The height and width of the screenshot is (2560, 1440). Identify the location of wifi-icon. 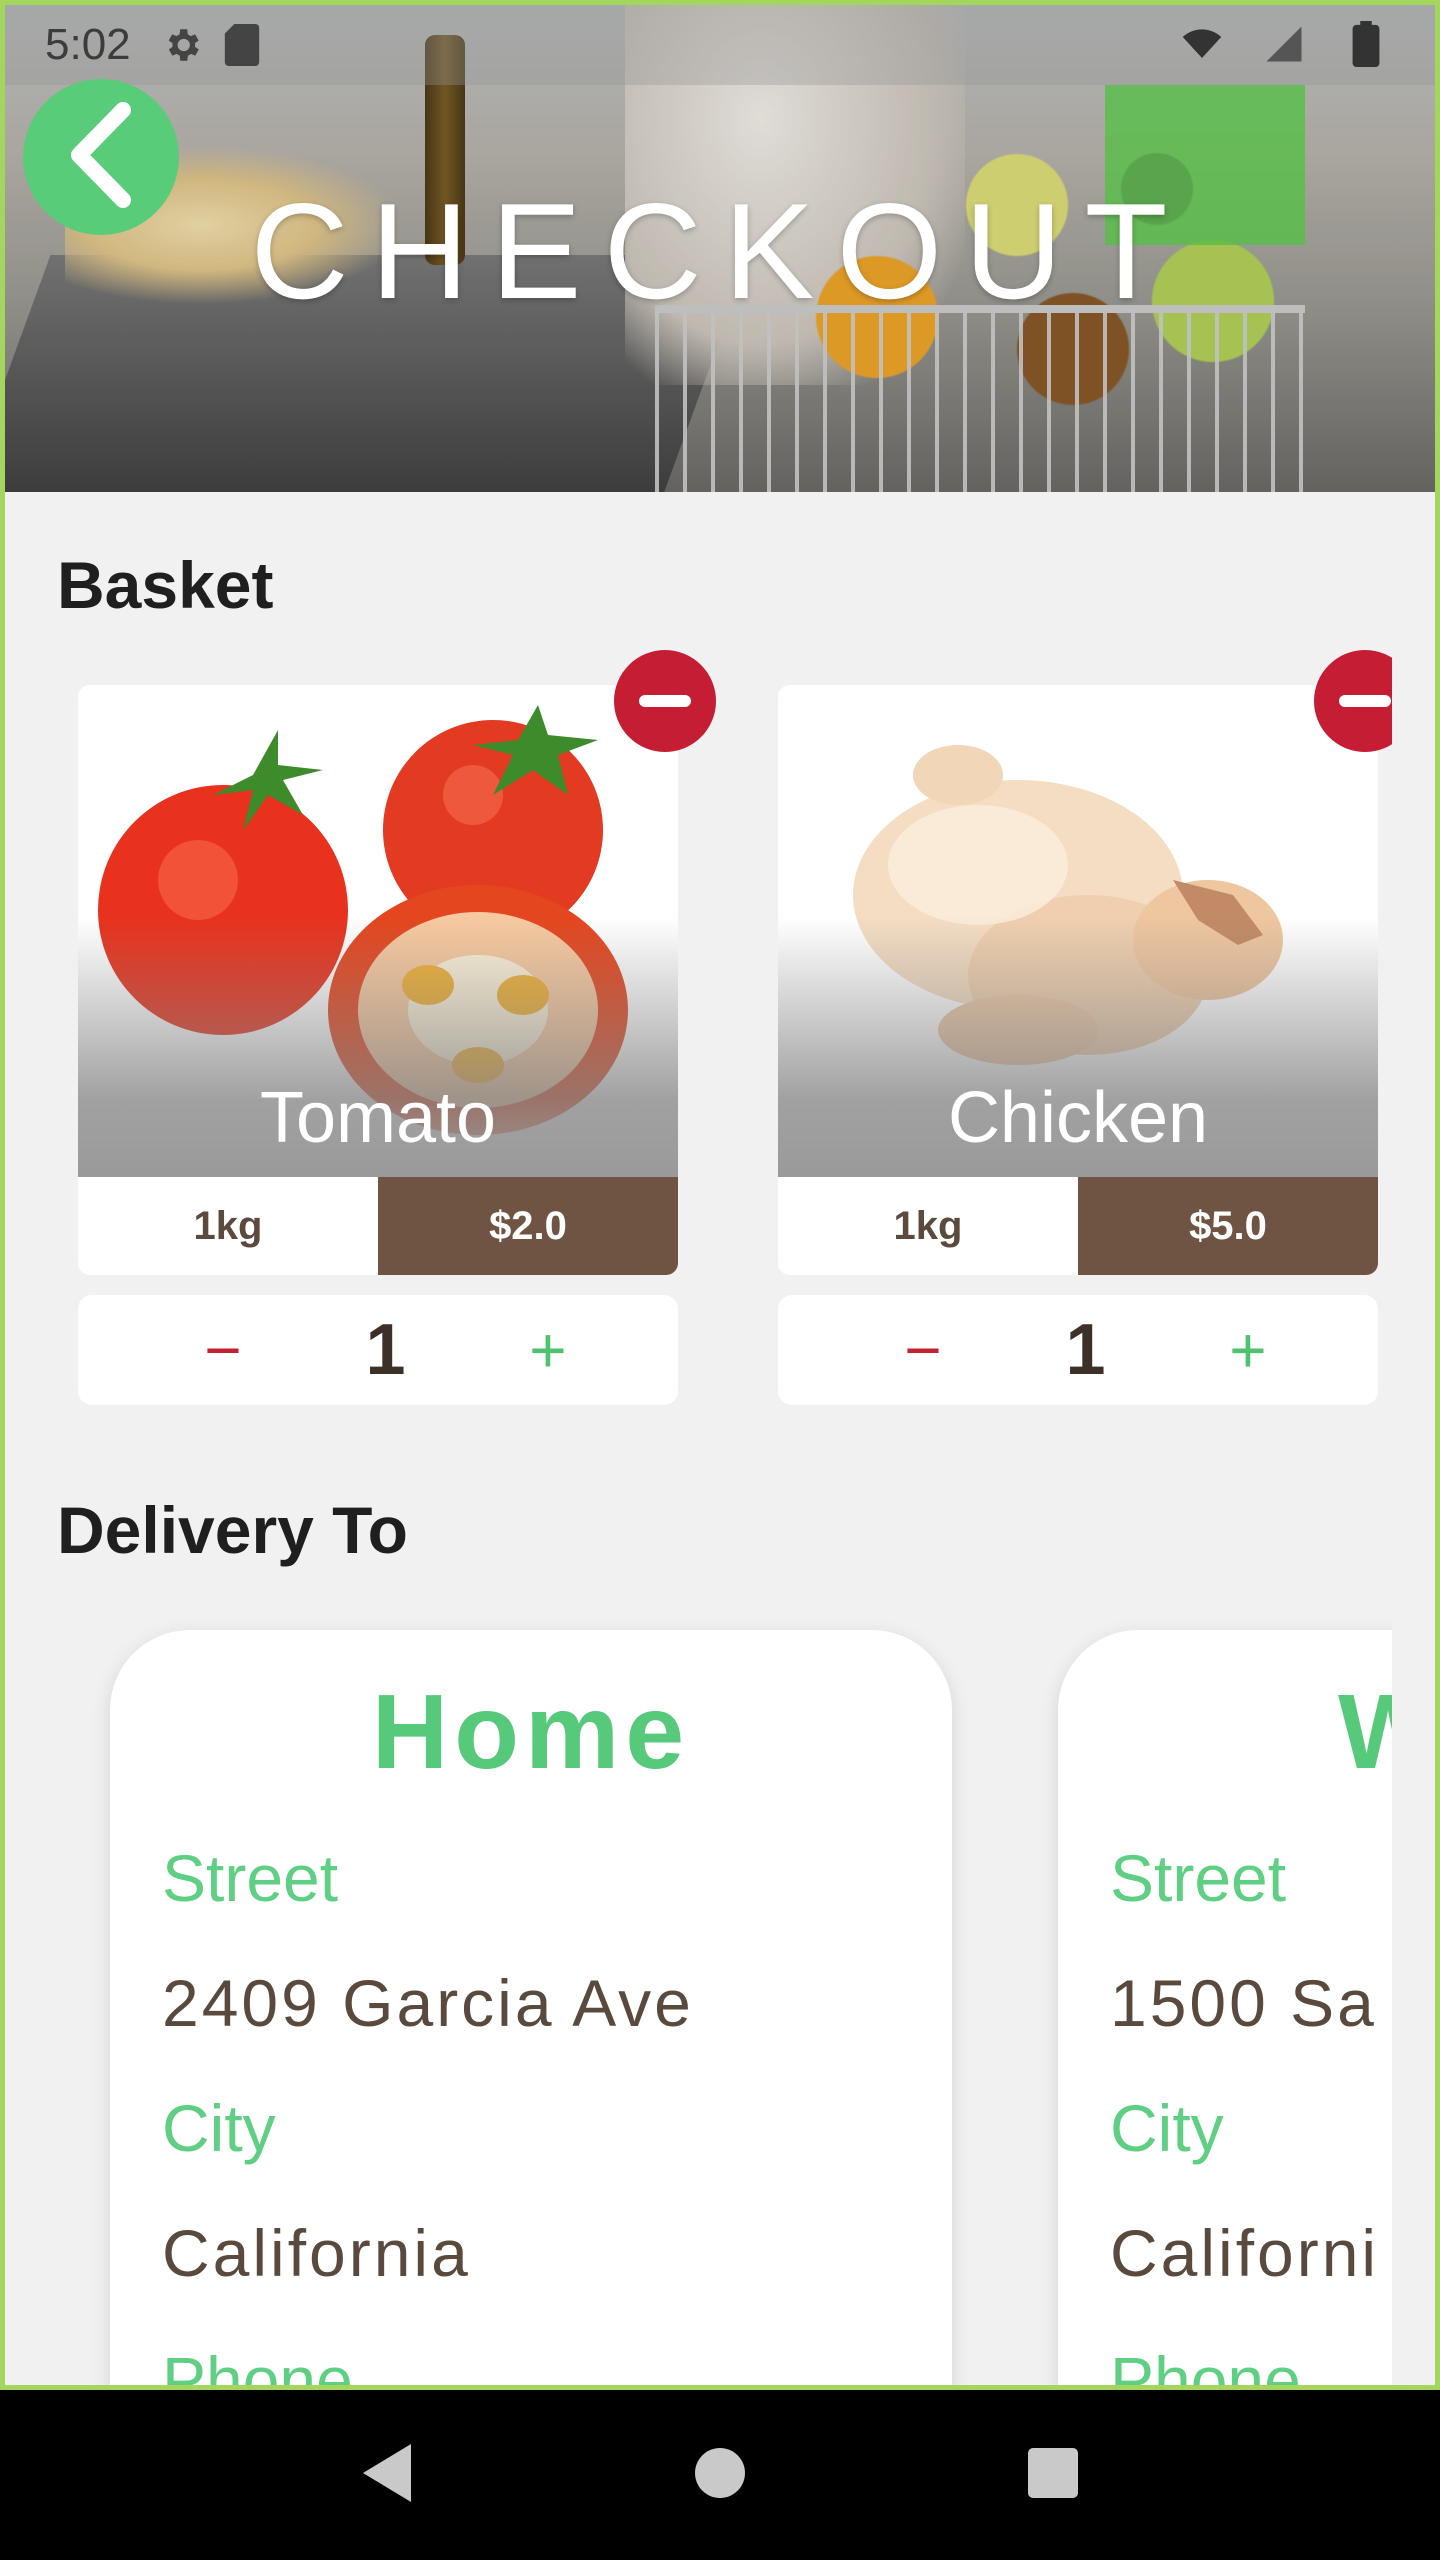
(1202, 44).